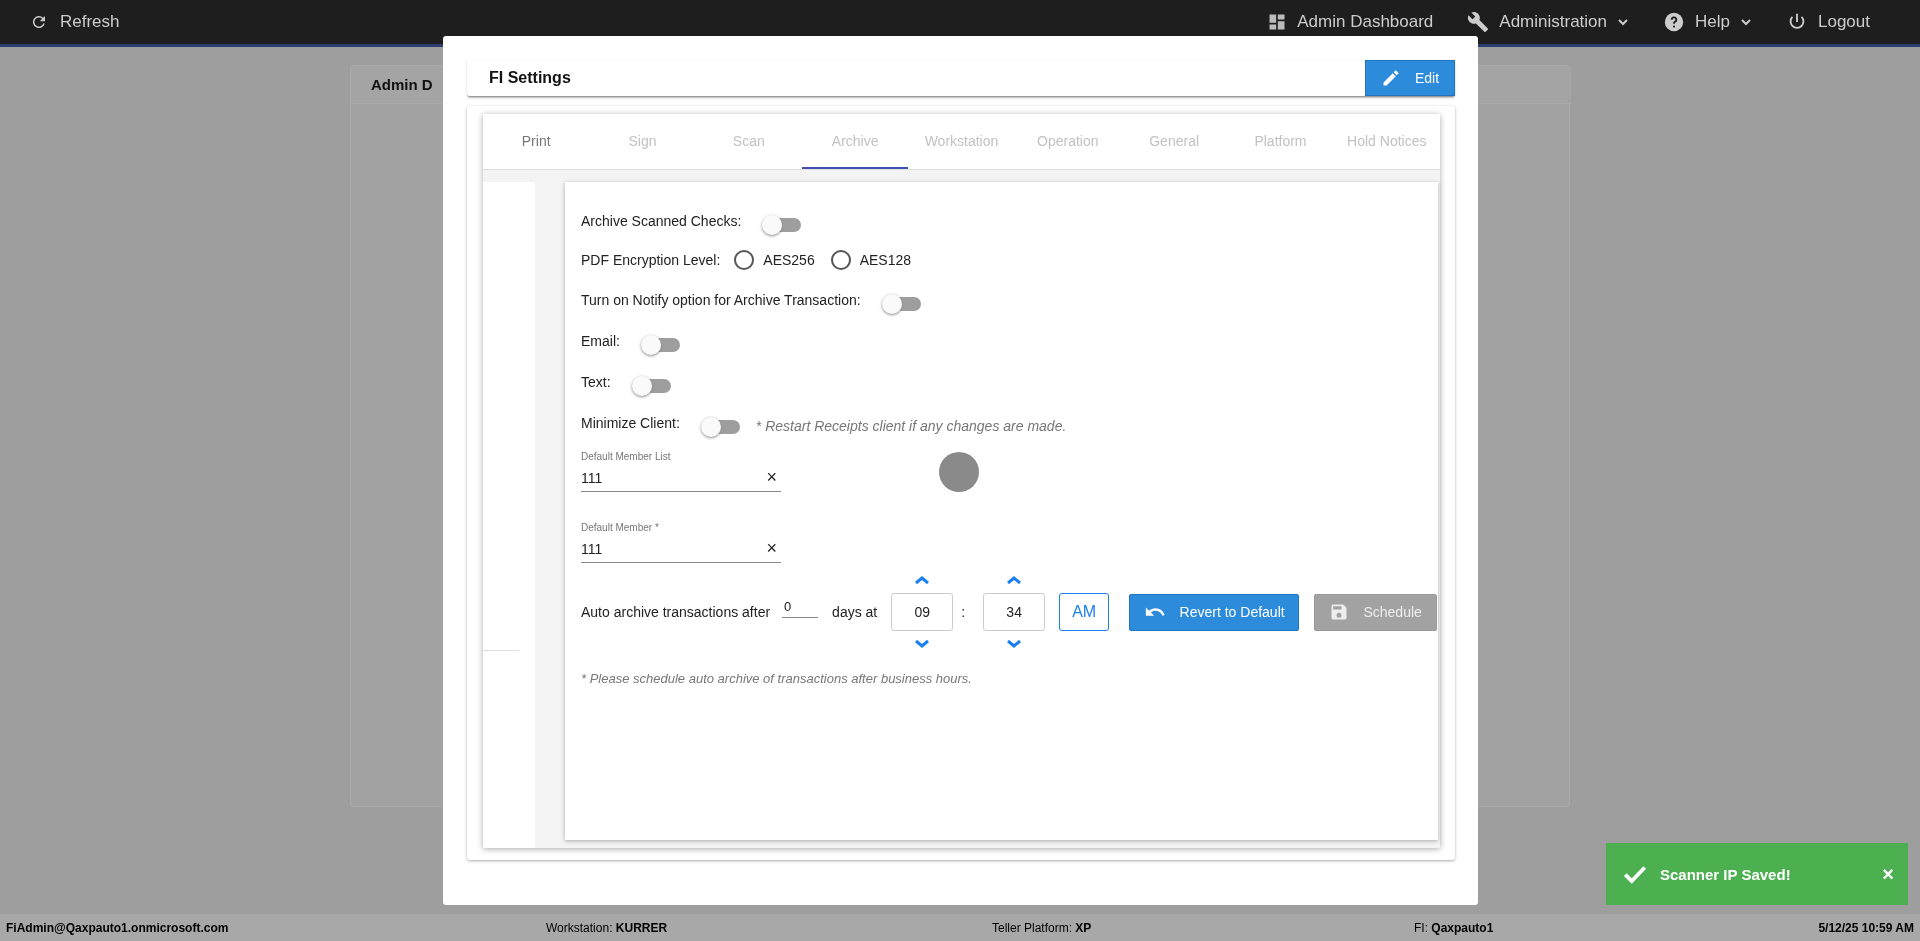  I want to click on revert-button: Revert to Default, so click(1214, 612).